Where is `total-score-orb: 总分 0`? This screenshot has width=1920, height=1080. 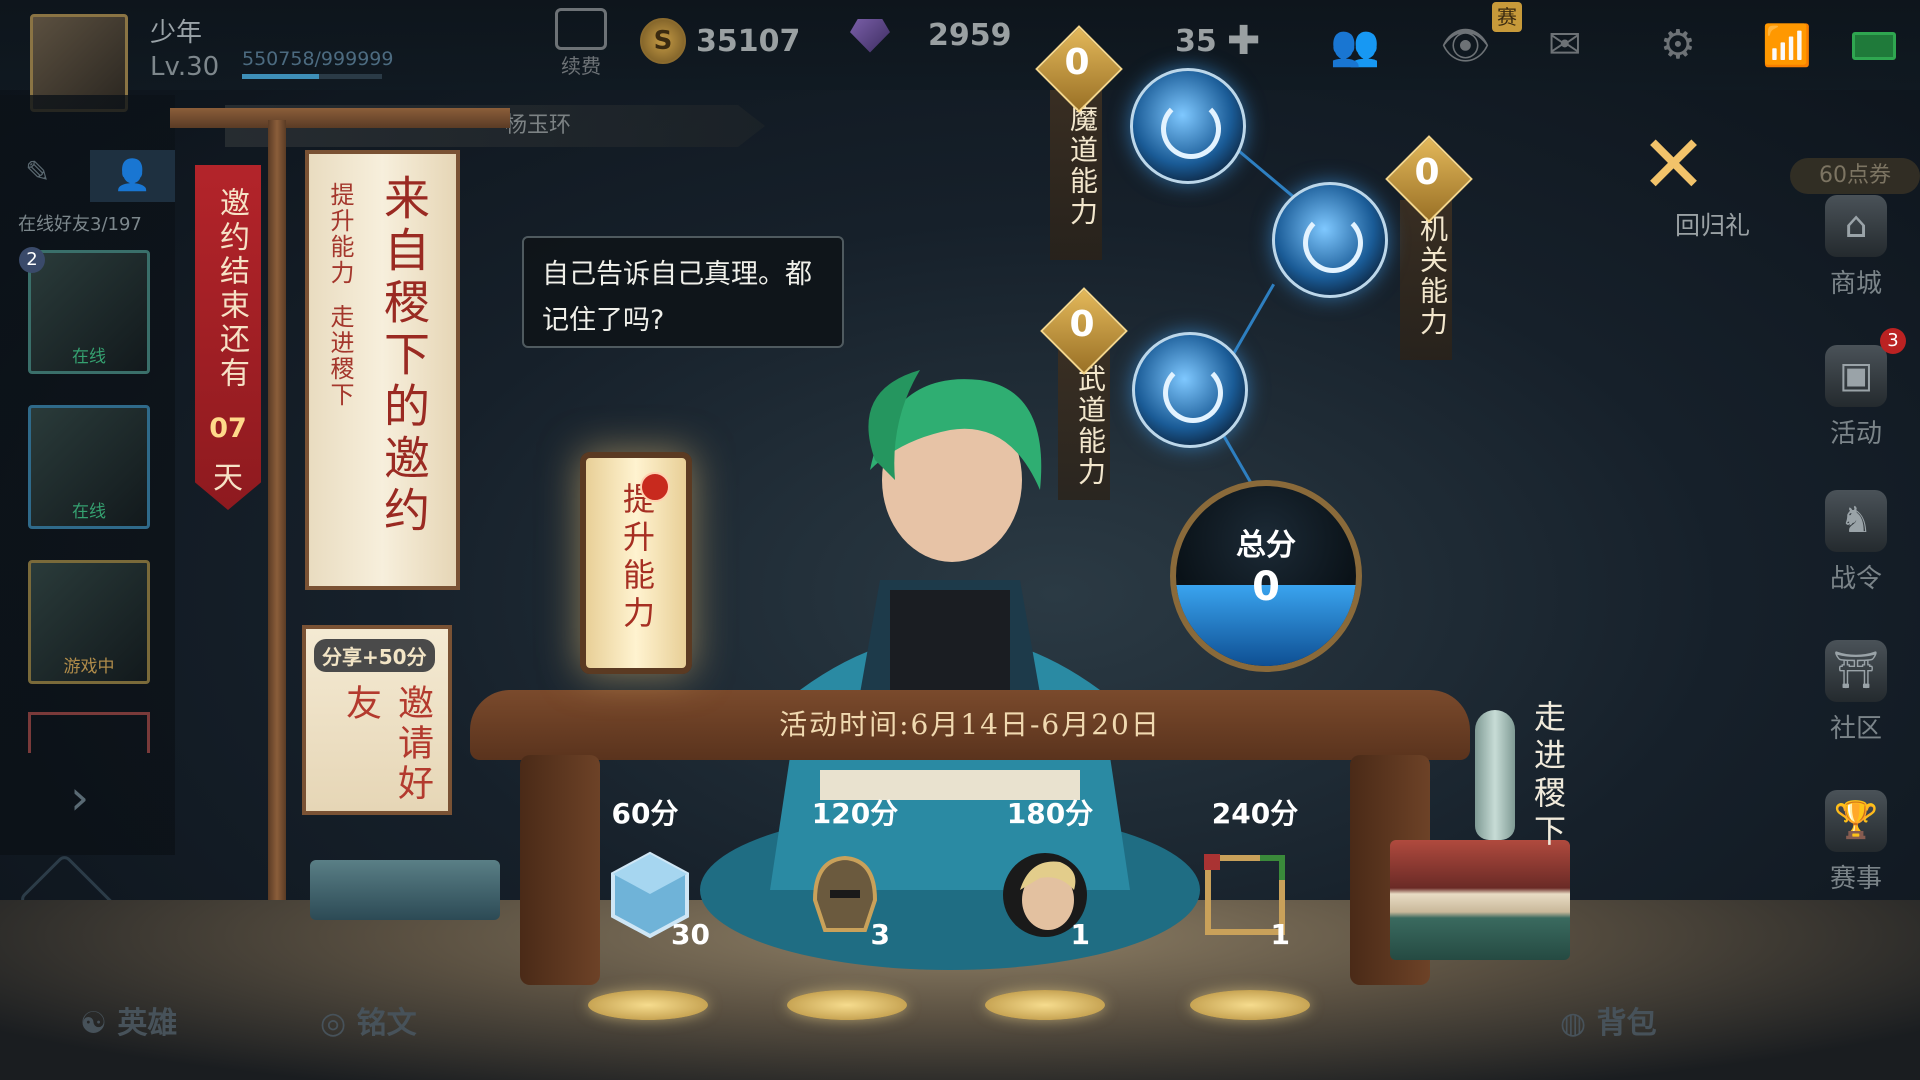 total-score-orb: 总分 0 is located at coordinates (1266, 576).